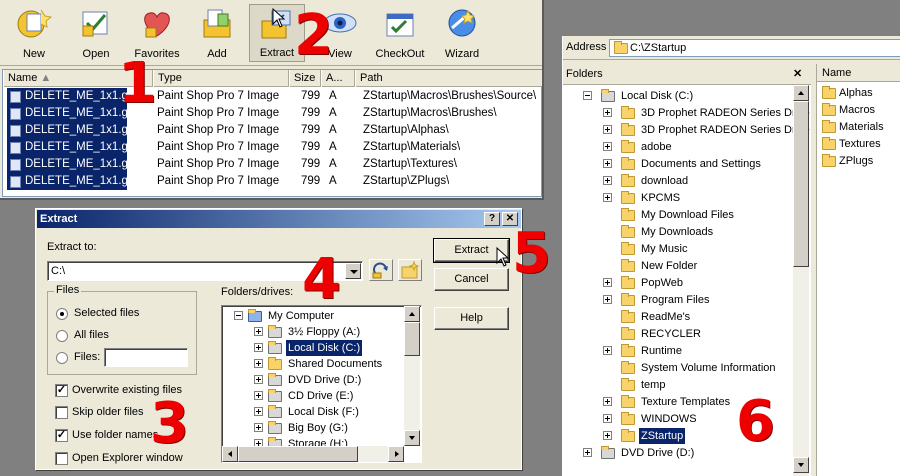 Image resolution: width=900 pixels, height=476 pixels. Describe the element at coordinates (396, 454) in the screenshot. I see `scroll-right-arrow-icon` at that location.